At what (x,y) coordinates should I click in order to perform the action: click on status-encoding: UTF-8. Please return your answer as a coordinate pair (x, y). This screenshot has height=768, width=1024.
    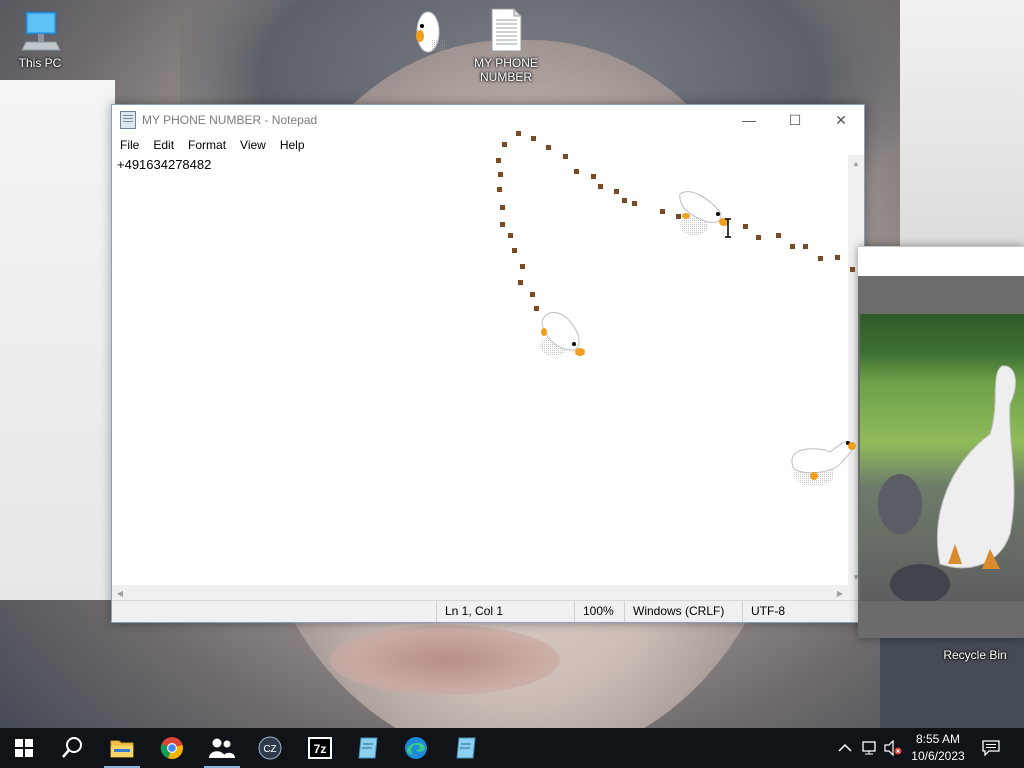
    Looking at the image, I should click on (796, 611).